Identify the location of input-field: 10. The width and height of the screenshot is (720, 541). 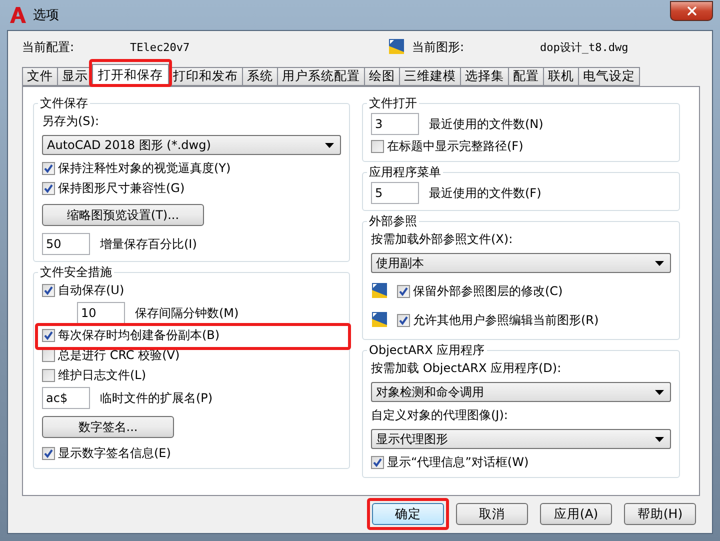
(101, 313).